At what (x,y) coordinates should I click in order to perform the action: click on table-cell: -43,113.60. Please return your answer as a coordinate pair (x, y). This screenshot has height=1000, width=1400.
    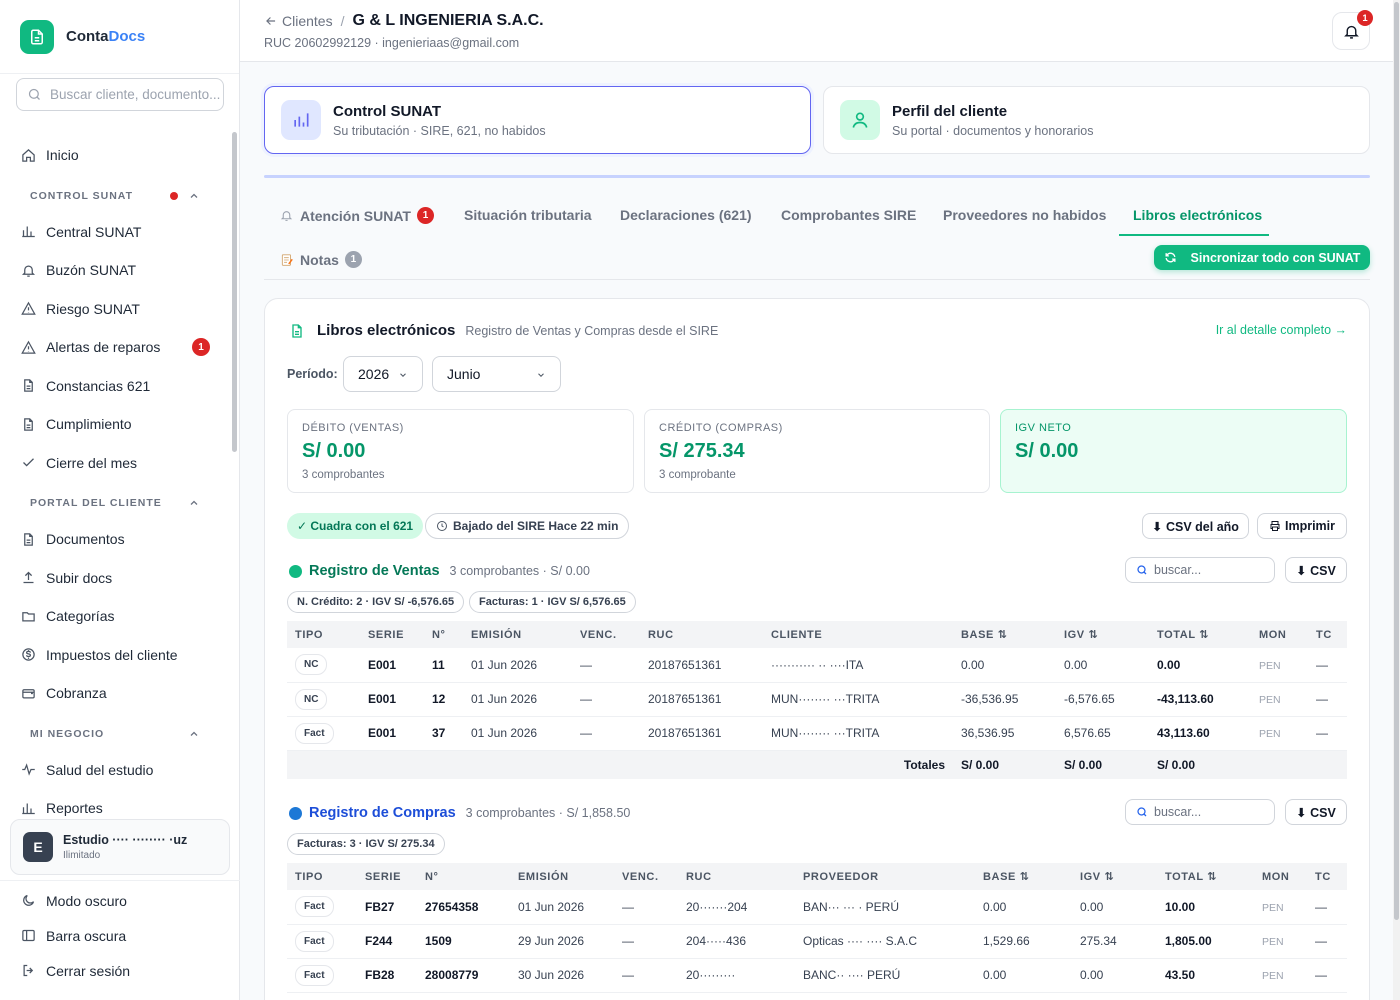
    Looking at the image, I should click on (1200, 699).